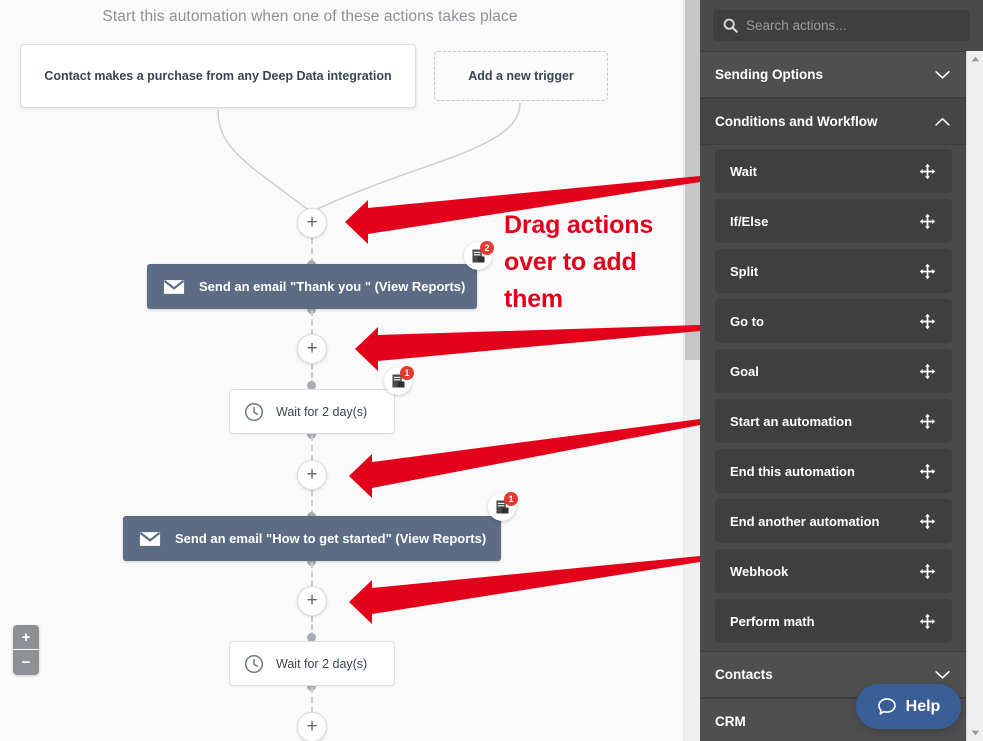  I want to click on search-box, so click(841, 25).